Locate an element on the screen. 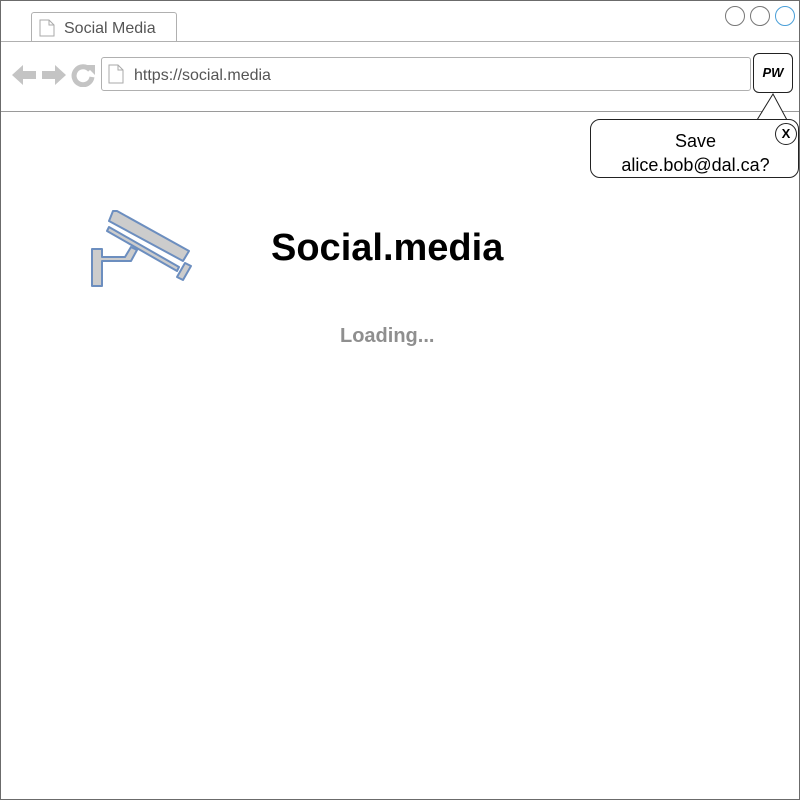 Image resolution: width=800 pixels, height=800 pixels. site-title: Social.media is located at coordinates (387, 248).